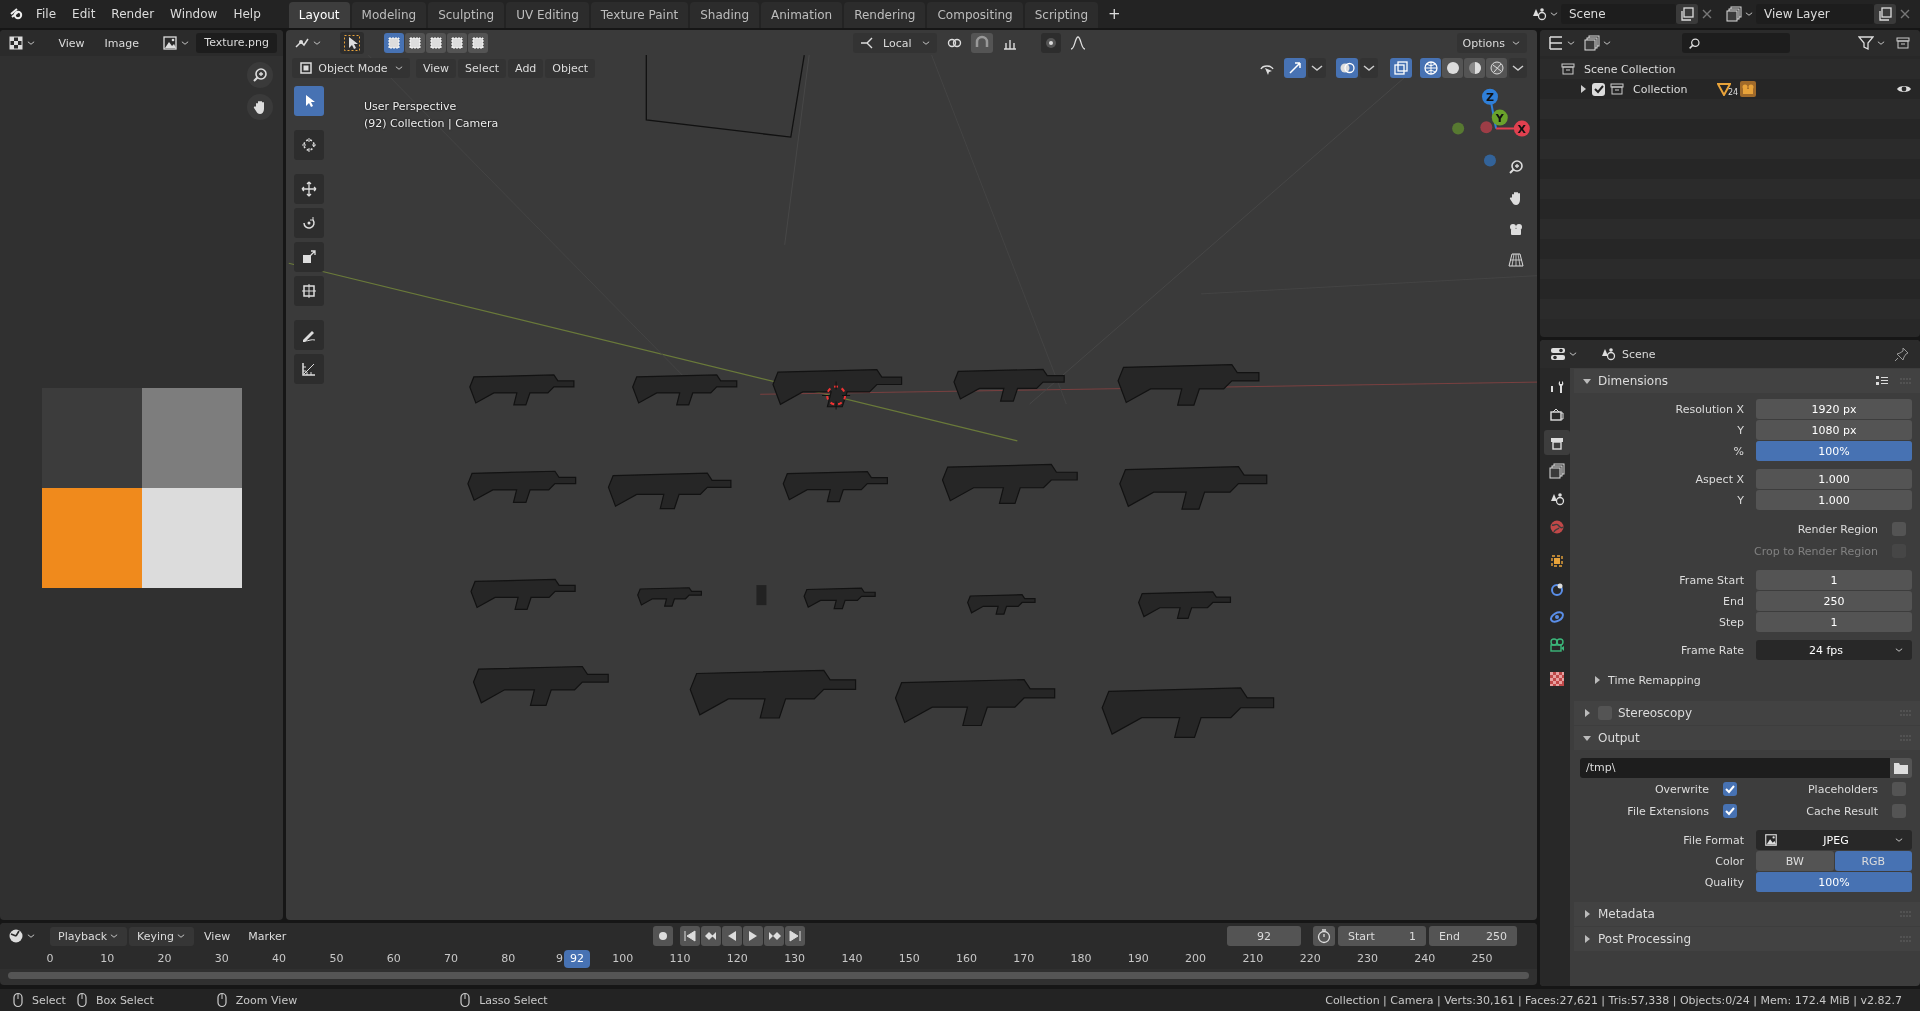 The height and width of the screenshot is (1011, 1920). I want to click on viewport-info-text: (92) Collection | Camera, so click(431, 124).